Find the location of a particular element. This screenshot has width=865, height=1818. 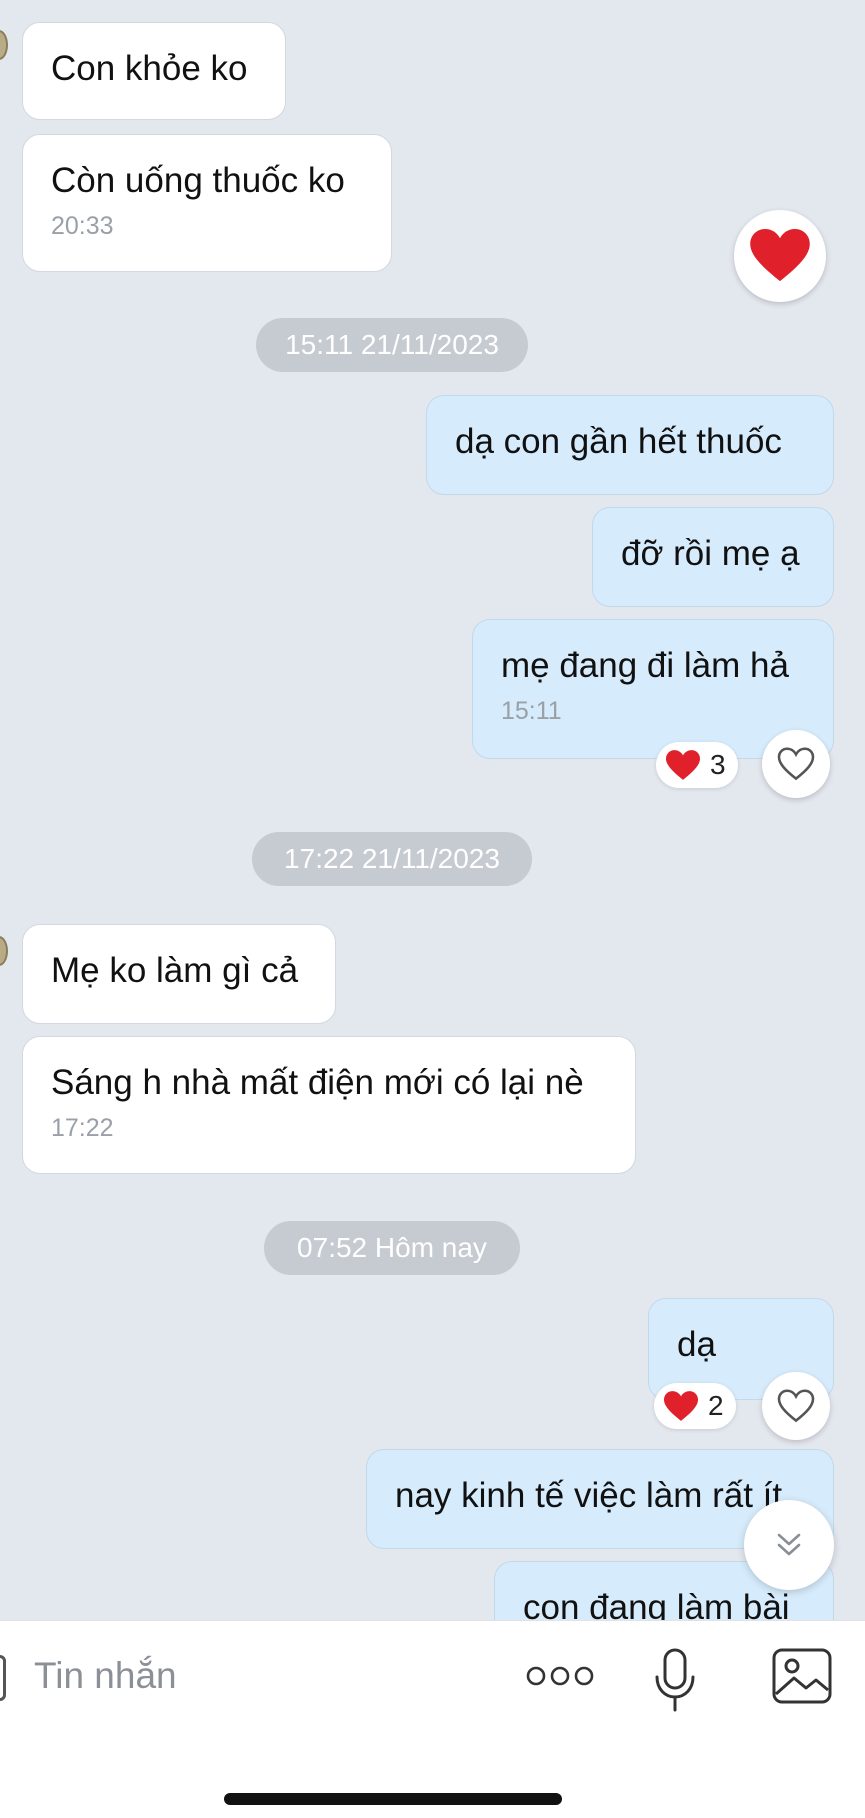

message-text: mẹ đang đi làm hả is located at coordinates (645, 665).